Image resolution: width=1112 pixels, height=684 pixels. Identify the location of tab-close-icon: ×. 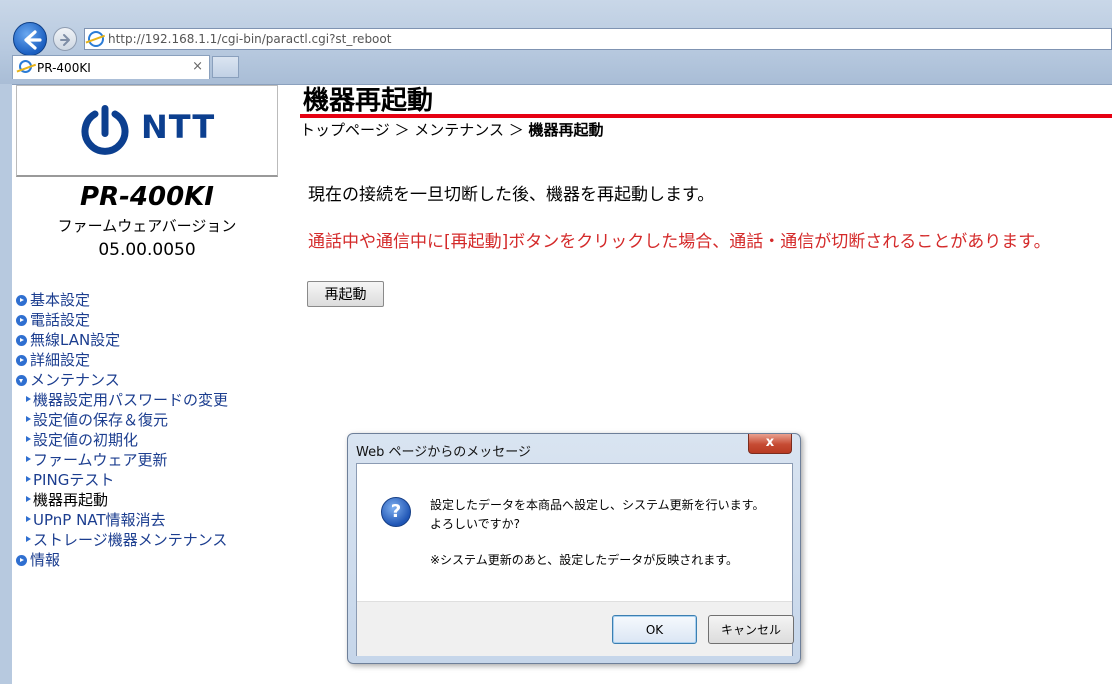
(197, 66).